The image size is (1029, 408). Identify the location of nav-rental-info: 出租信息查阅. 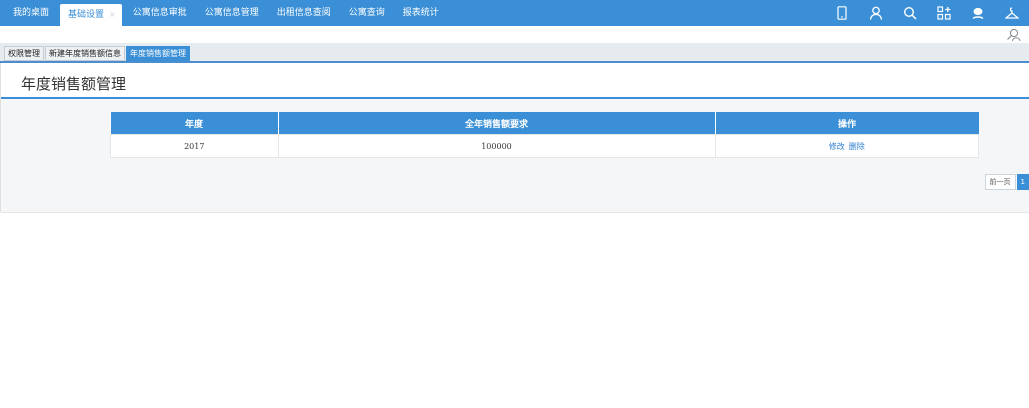
(304, 13).